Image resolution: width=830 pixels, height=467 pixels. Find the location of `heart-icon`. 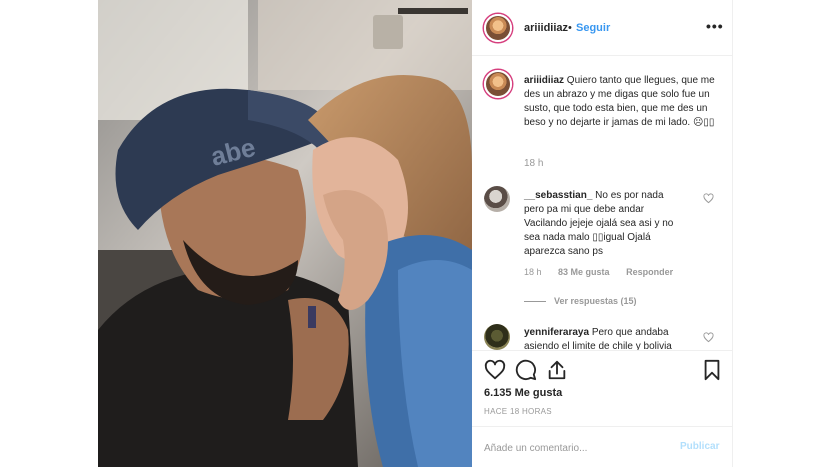

heart-icon is located at coordinates (495, 370).